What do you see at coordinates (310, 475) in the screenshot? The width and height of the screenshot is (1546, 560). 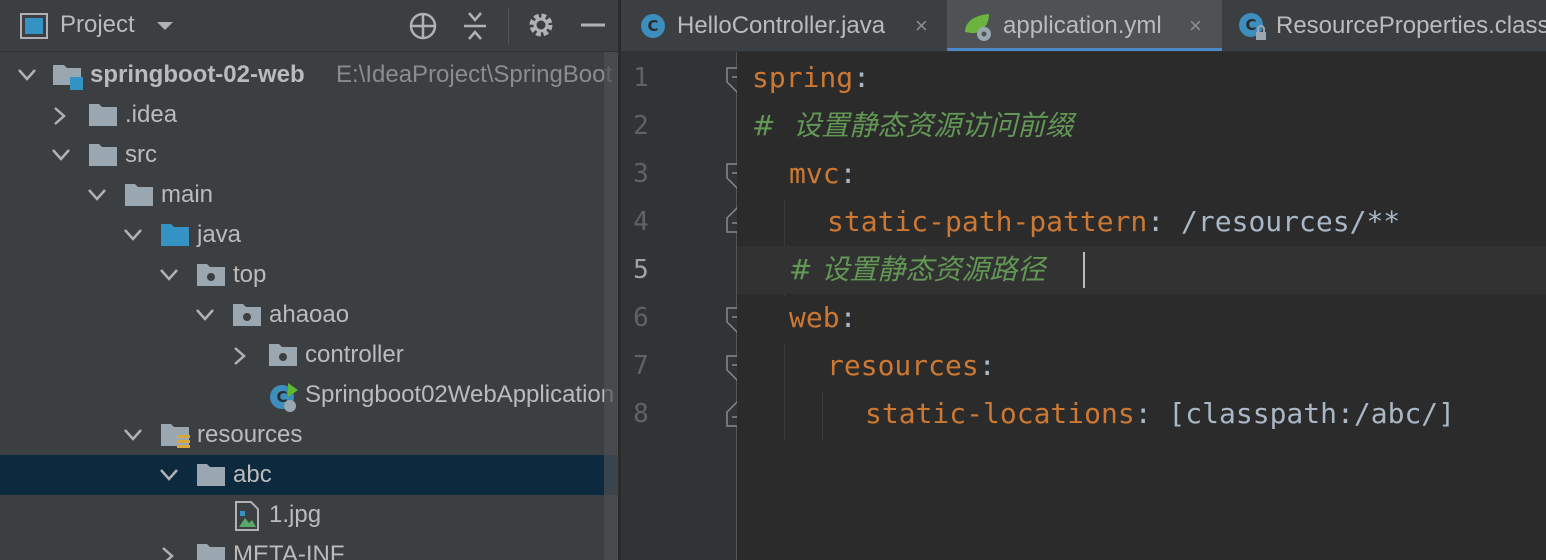 I see `tree-node-abc: abc` at bounding box center [310, 475].